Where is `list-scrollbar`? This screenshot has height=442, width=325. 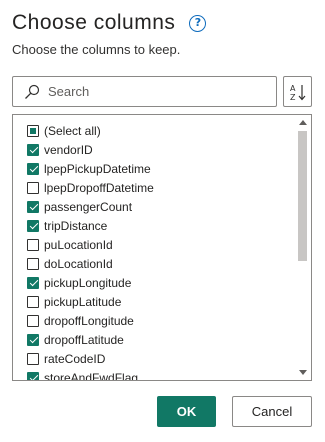
list-scrollbar is located at coordinates (303, 247).